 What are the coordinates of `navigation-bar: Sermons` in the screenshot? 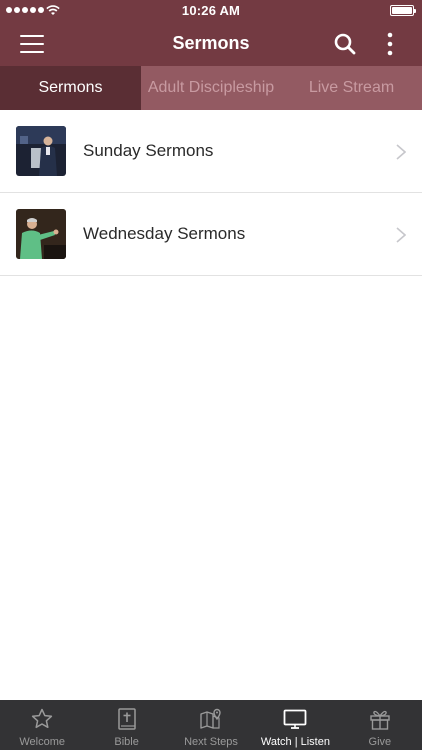 It's located at (211, 44).